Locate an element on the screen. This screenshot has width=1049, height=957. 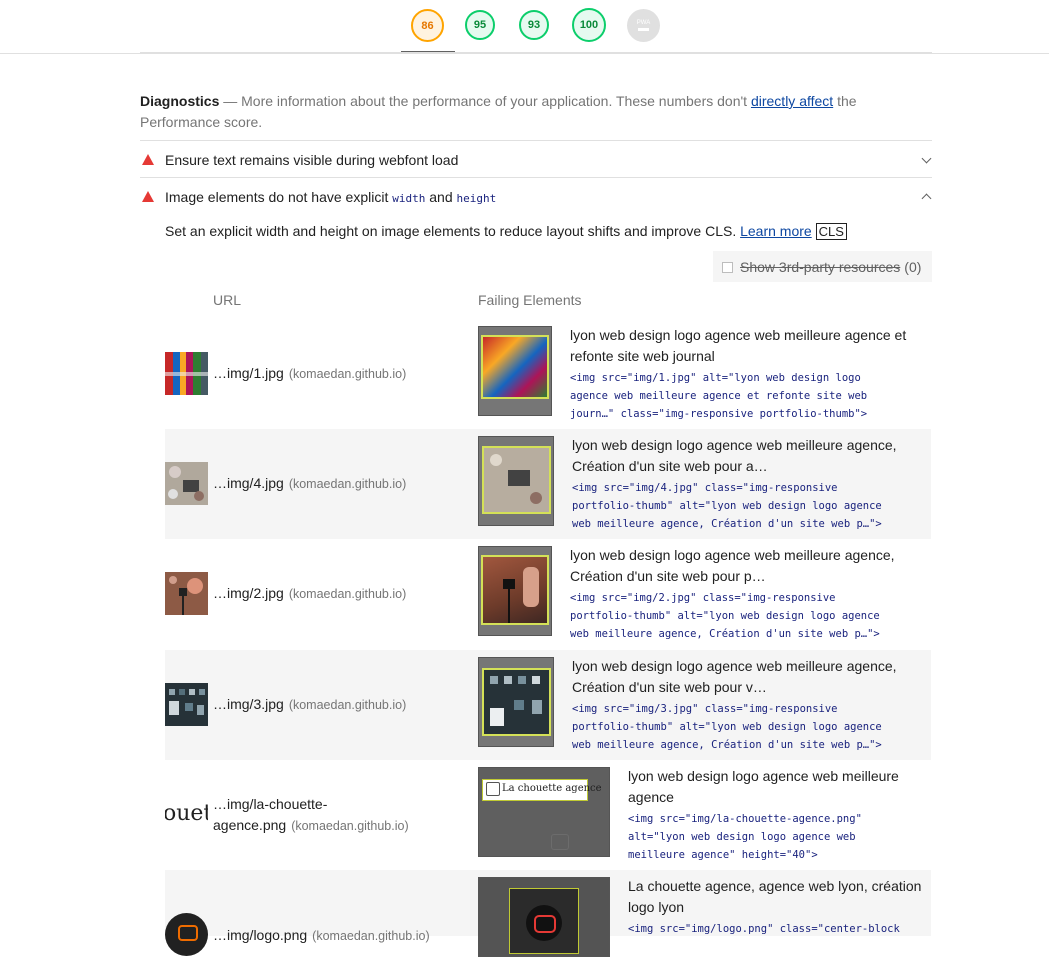
score-value: 95 is located at coordinates (480, 25).